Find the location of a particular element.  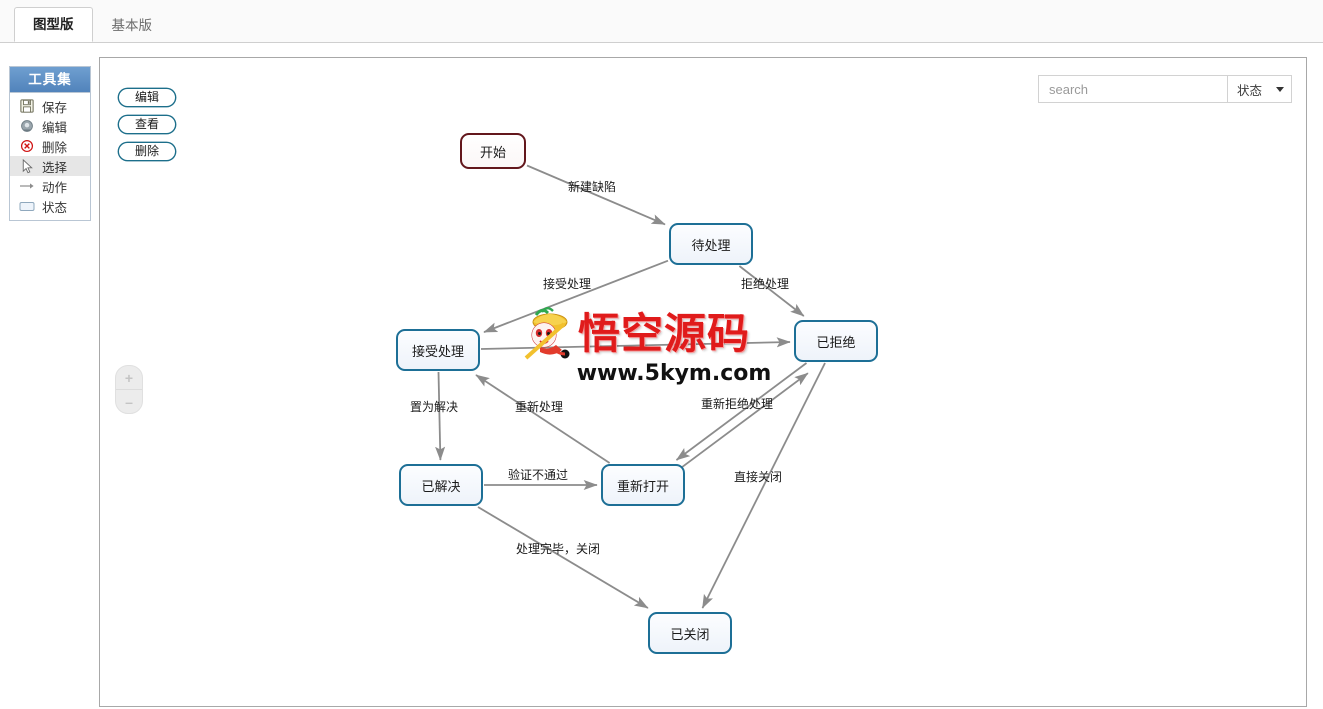

toolbox-item-label: 选择 is located at coordinates (55, 167).